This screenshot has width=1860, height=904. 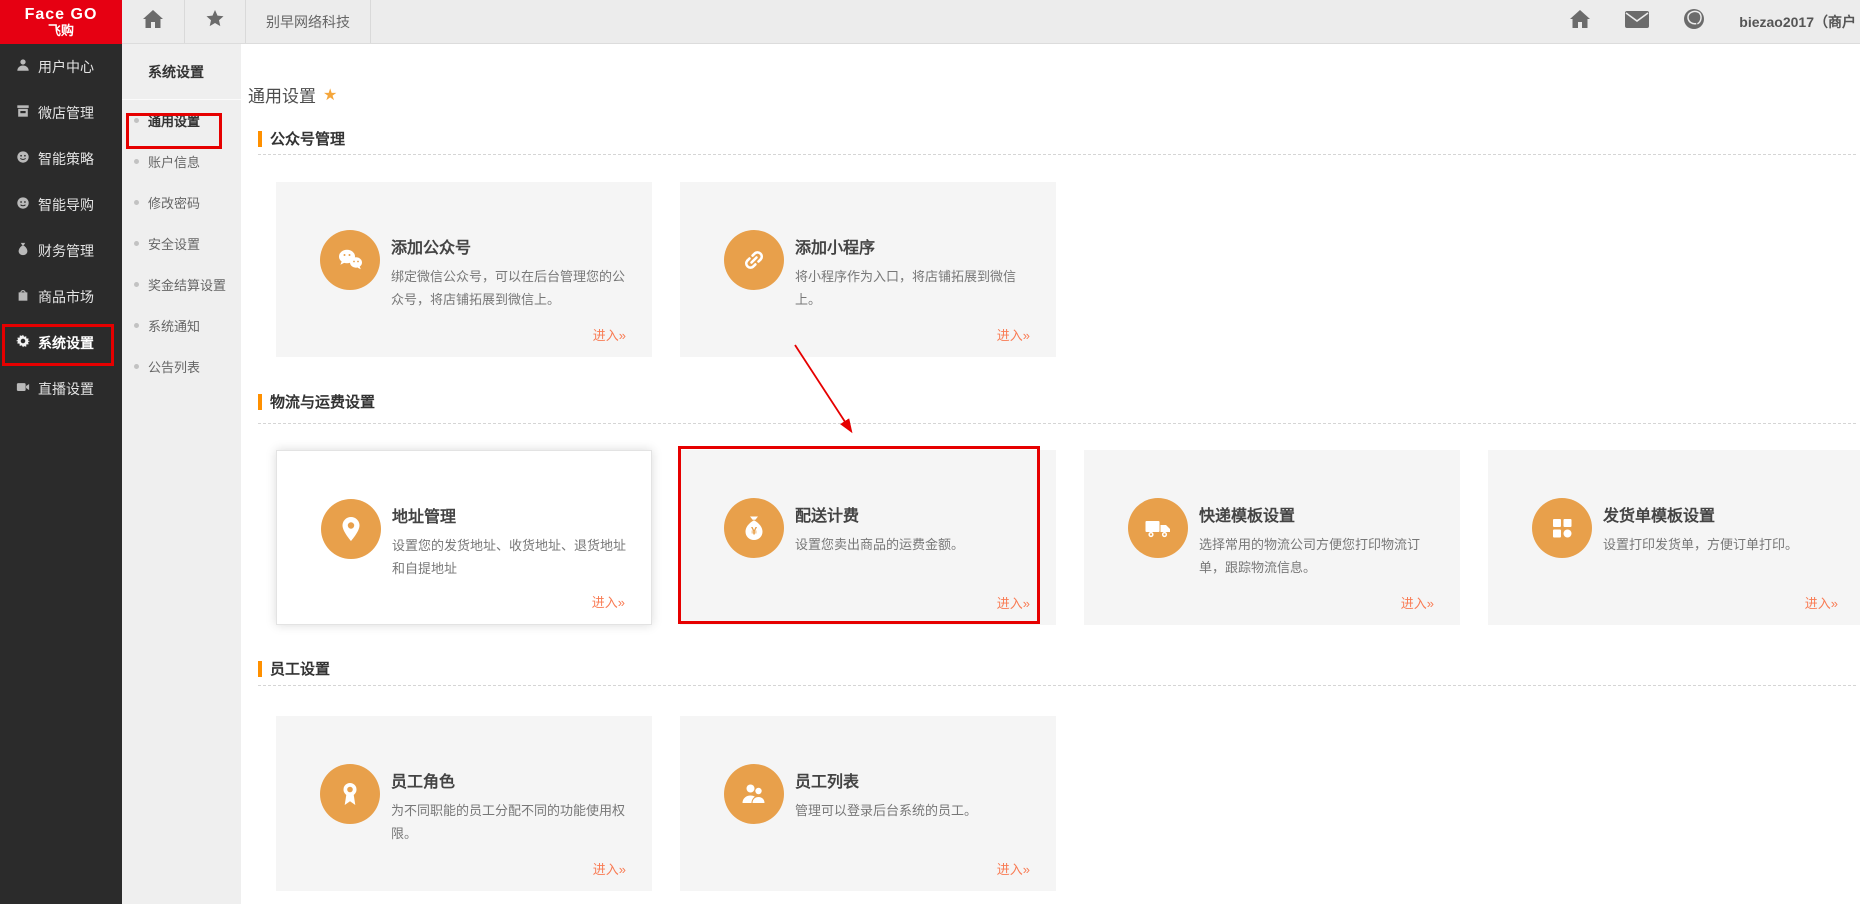 I want to click on card-title: 员工列表, so click(x=827, y=782).